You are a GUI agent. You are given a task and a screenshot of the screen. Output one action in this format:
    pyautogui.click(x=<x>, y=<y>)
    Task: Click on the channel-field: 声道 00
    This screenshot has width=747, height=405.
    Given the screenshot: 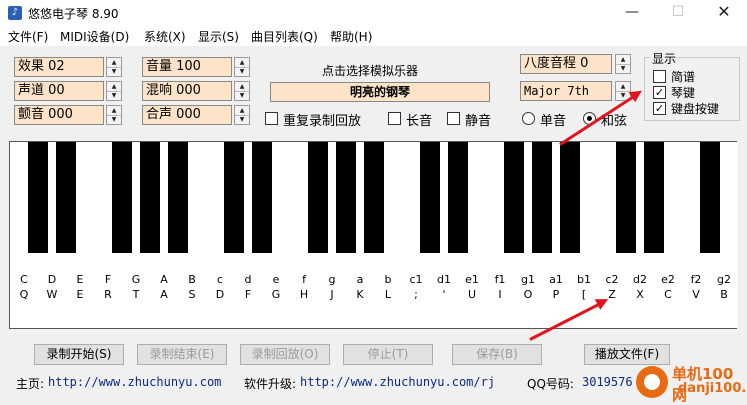 What is the action you would take?
    pyautogui.click(x=59, y=91)
    